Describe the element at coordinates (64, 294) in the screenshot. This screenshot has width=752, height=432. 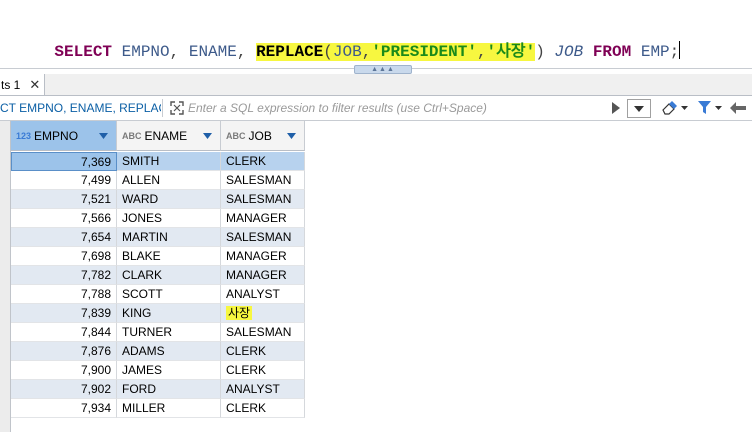
I see `cell-empno: 7,788` at that location.